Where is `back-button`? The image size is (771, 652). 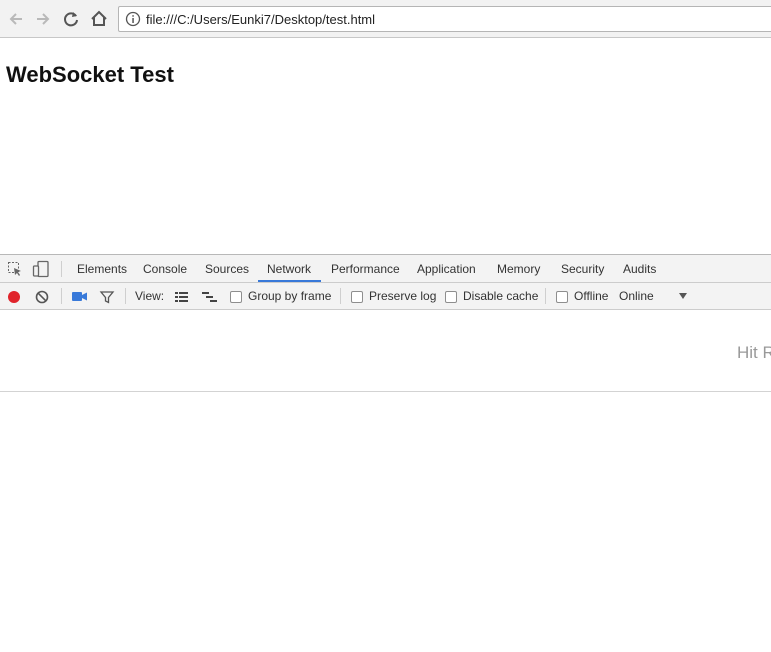
back-button is located at coordinates (17, 19).